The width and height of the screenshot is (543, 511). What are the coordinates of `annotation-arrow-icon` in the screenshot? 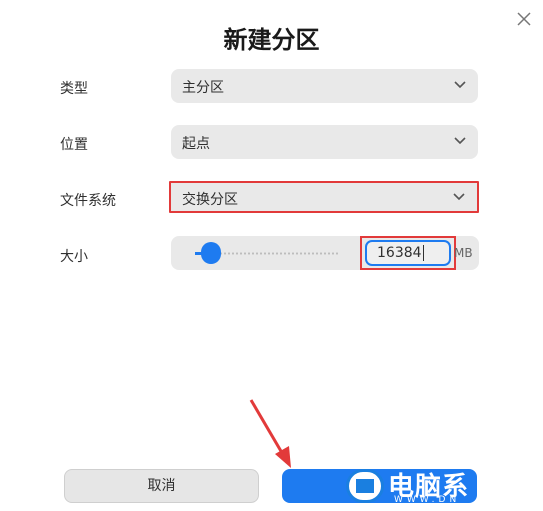 It's located at (270, 433).